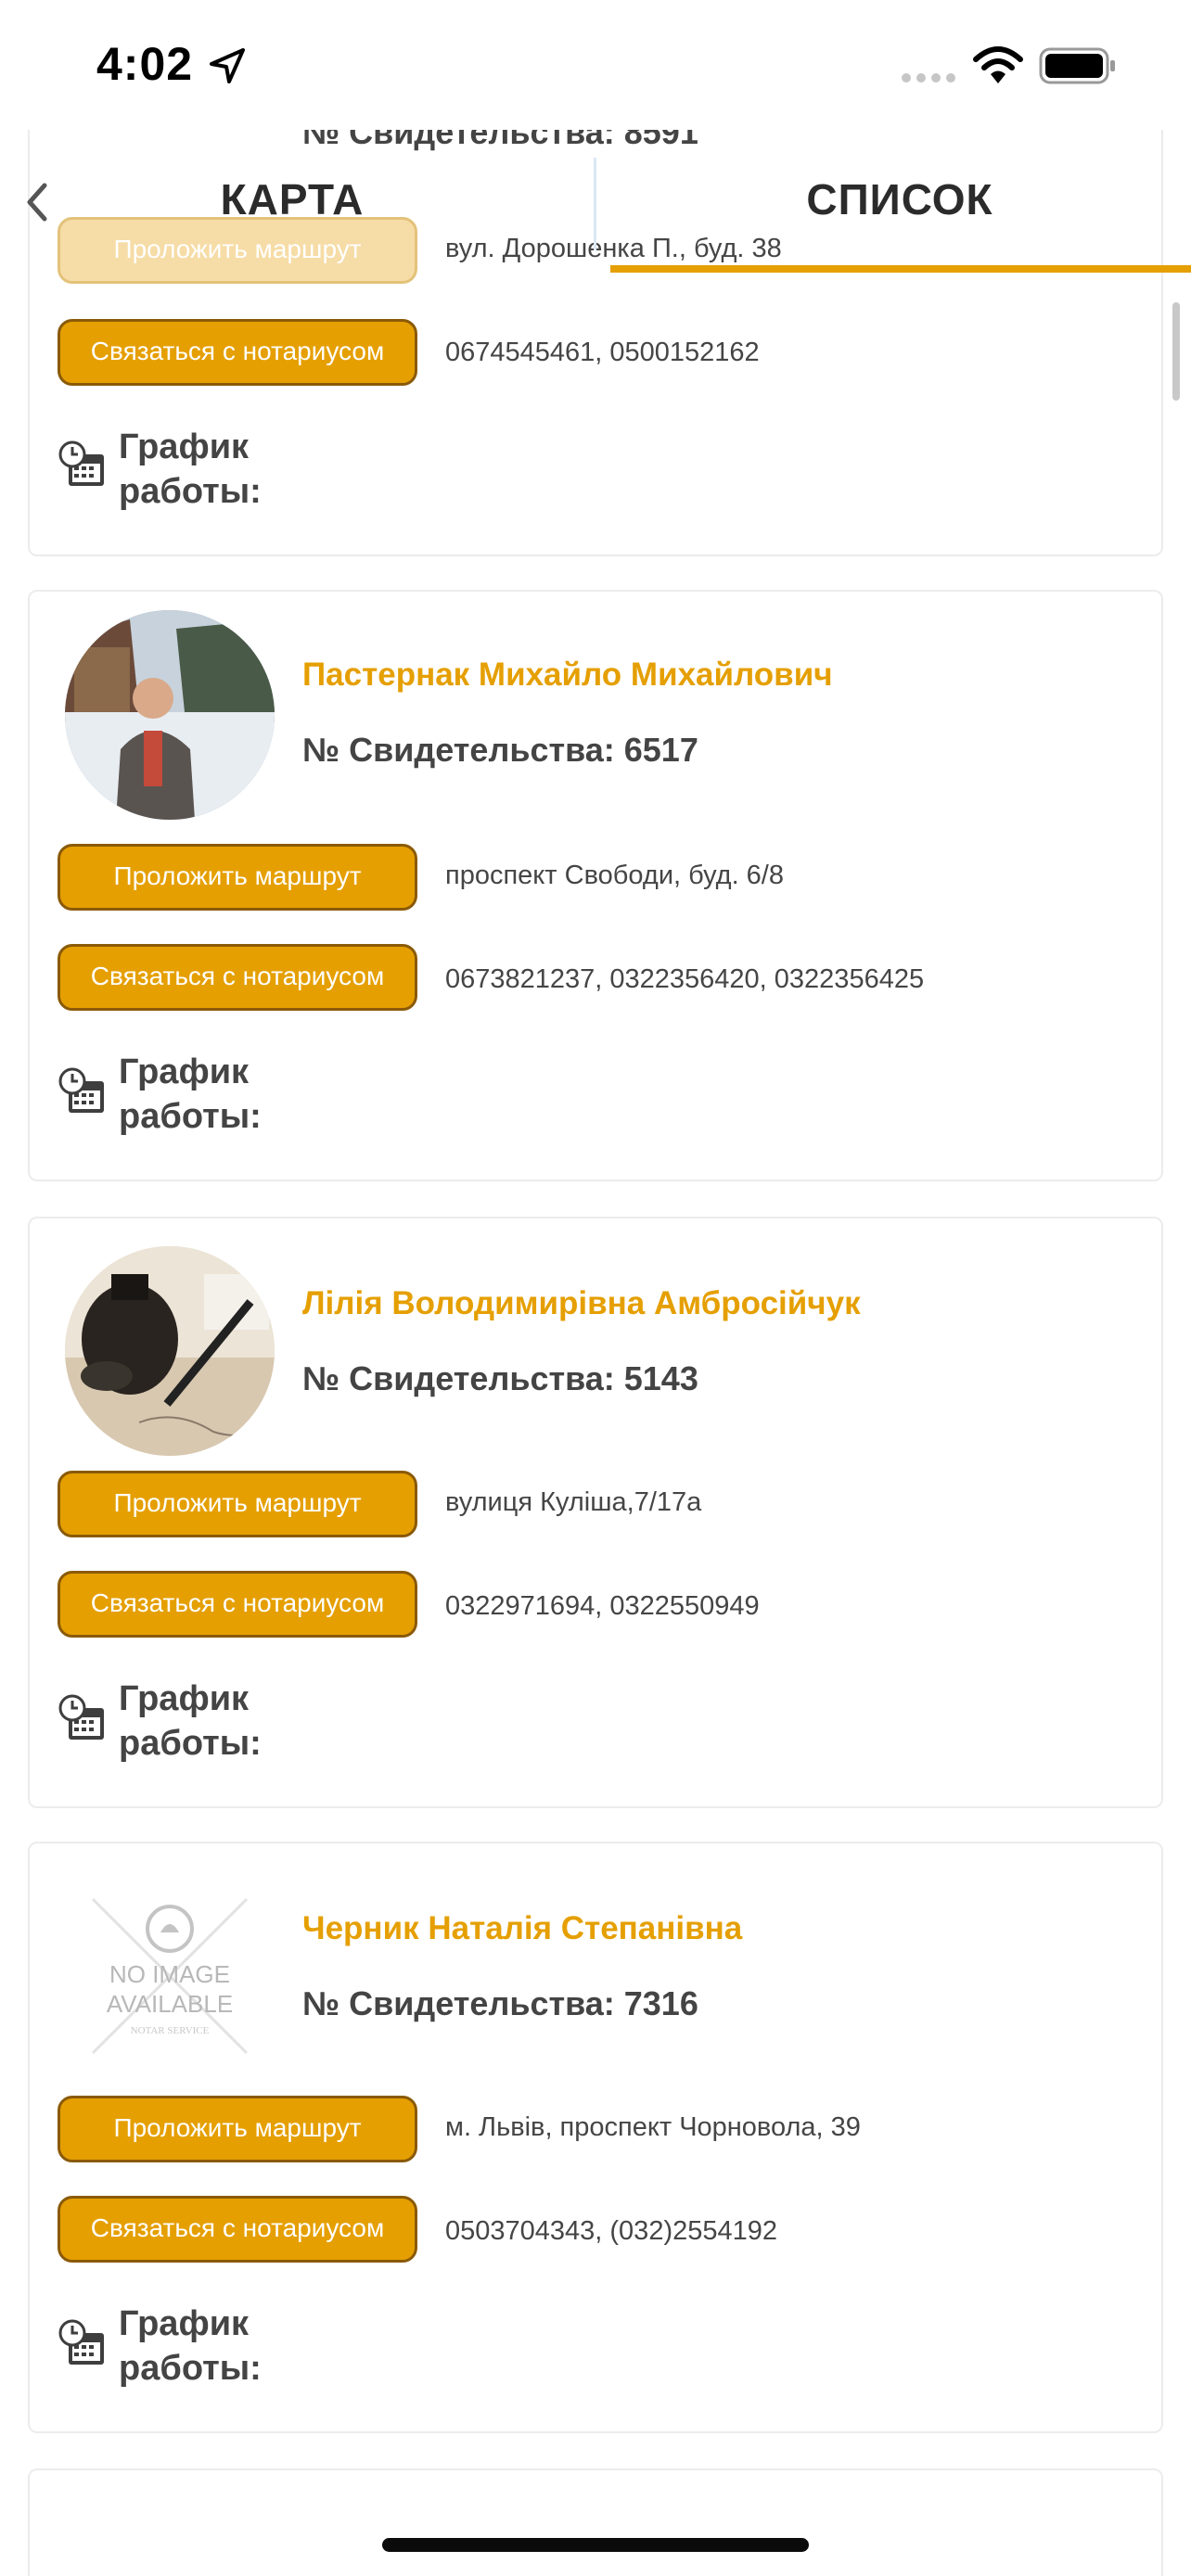 The height and width of the screenshot is (2576, 1191). I want to click on view-tabs: КАРТА СПИСОК, so click(595, 204).